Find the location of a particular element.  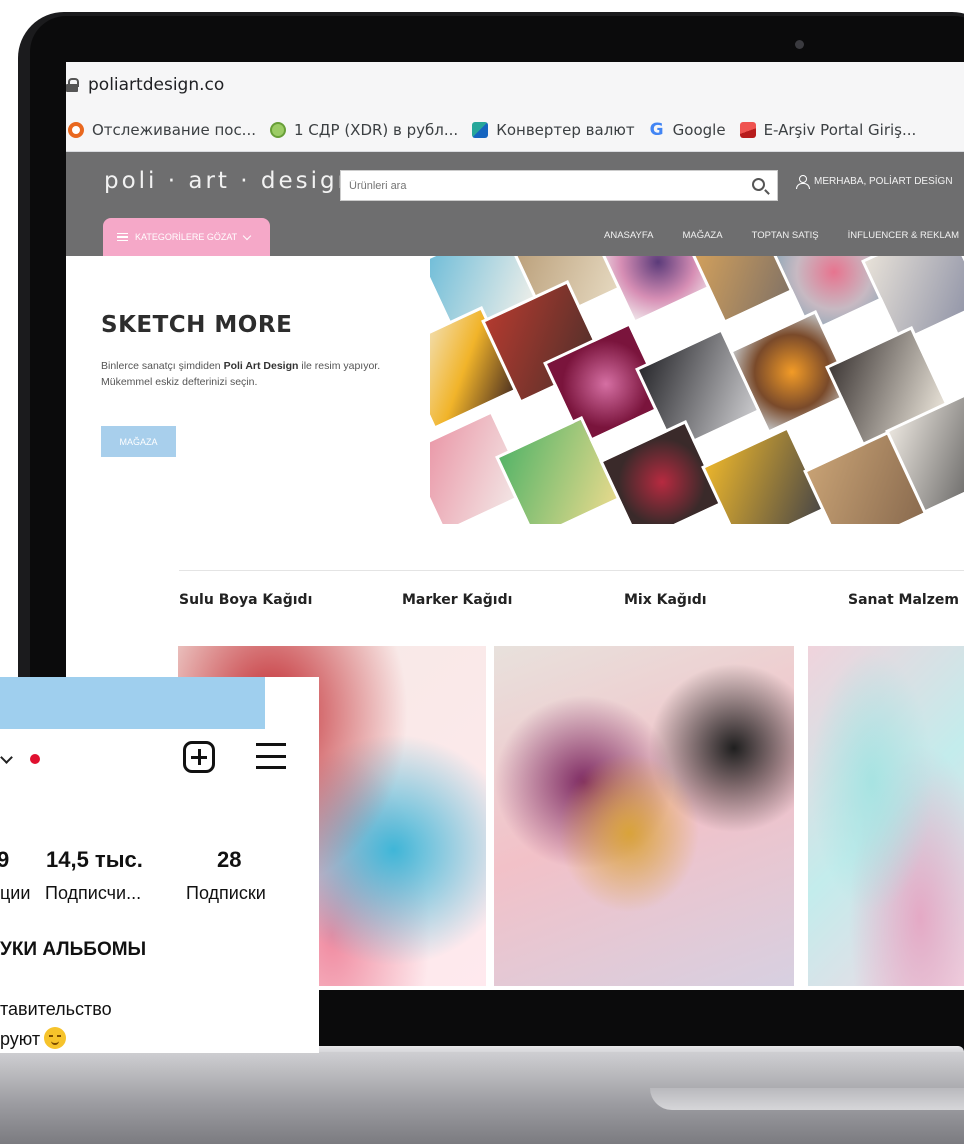

profile-category: УКИ АЛЬБОМЫ is located at coordinates (73, 949).